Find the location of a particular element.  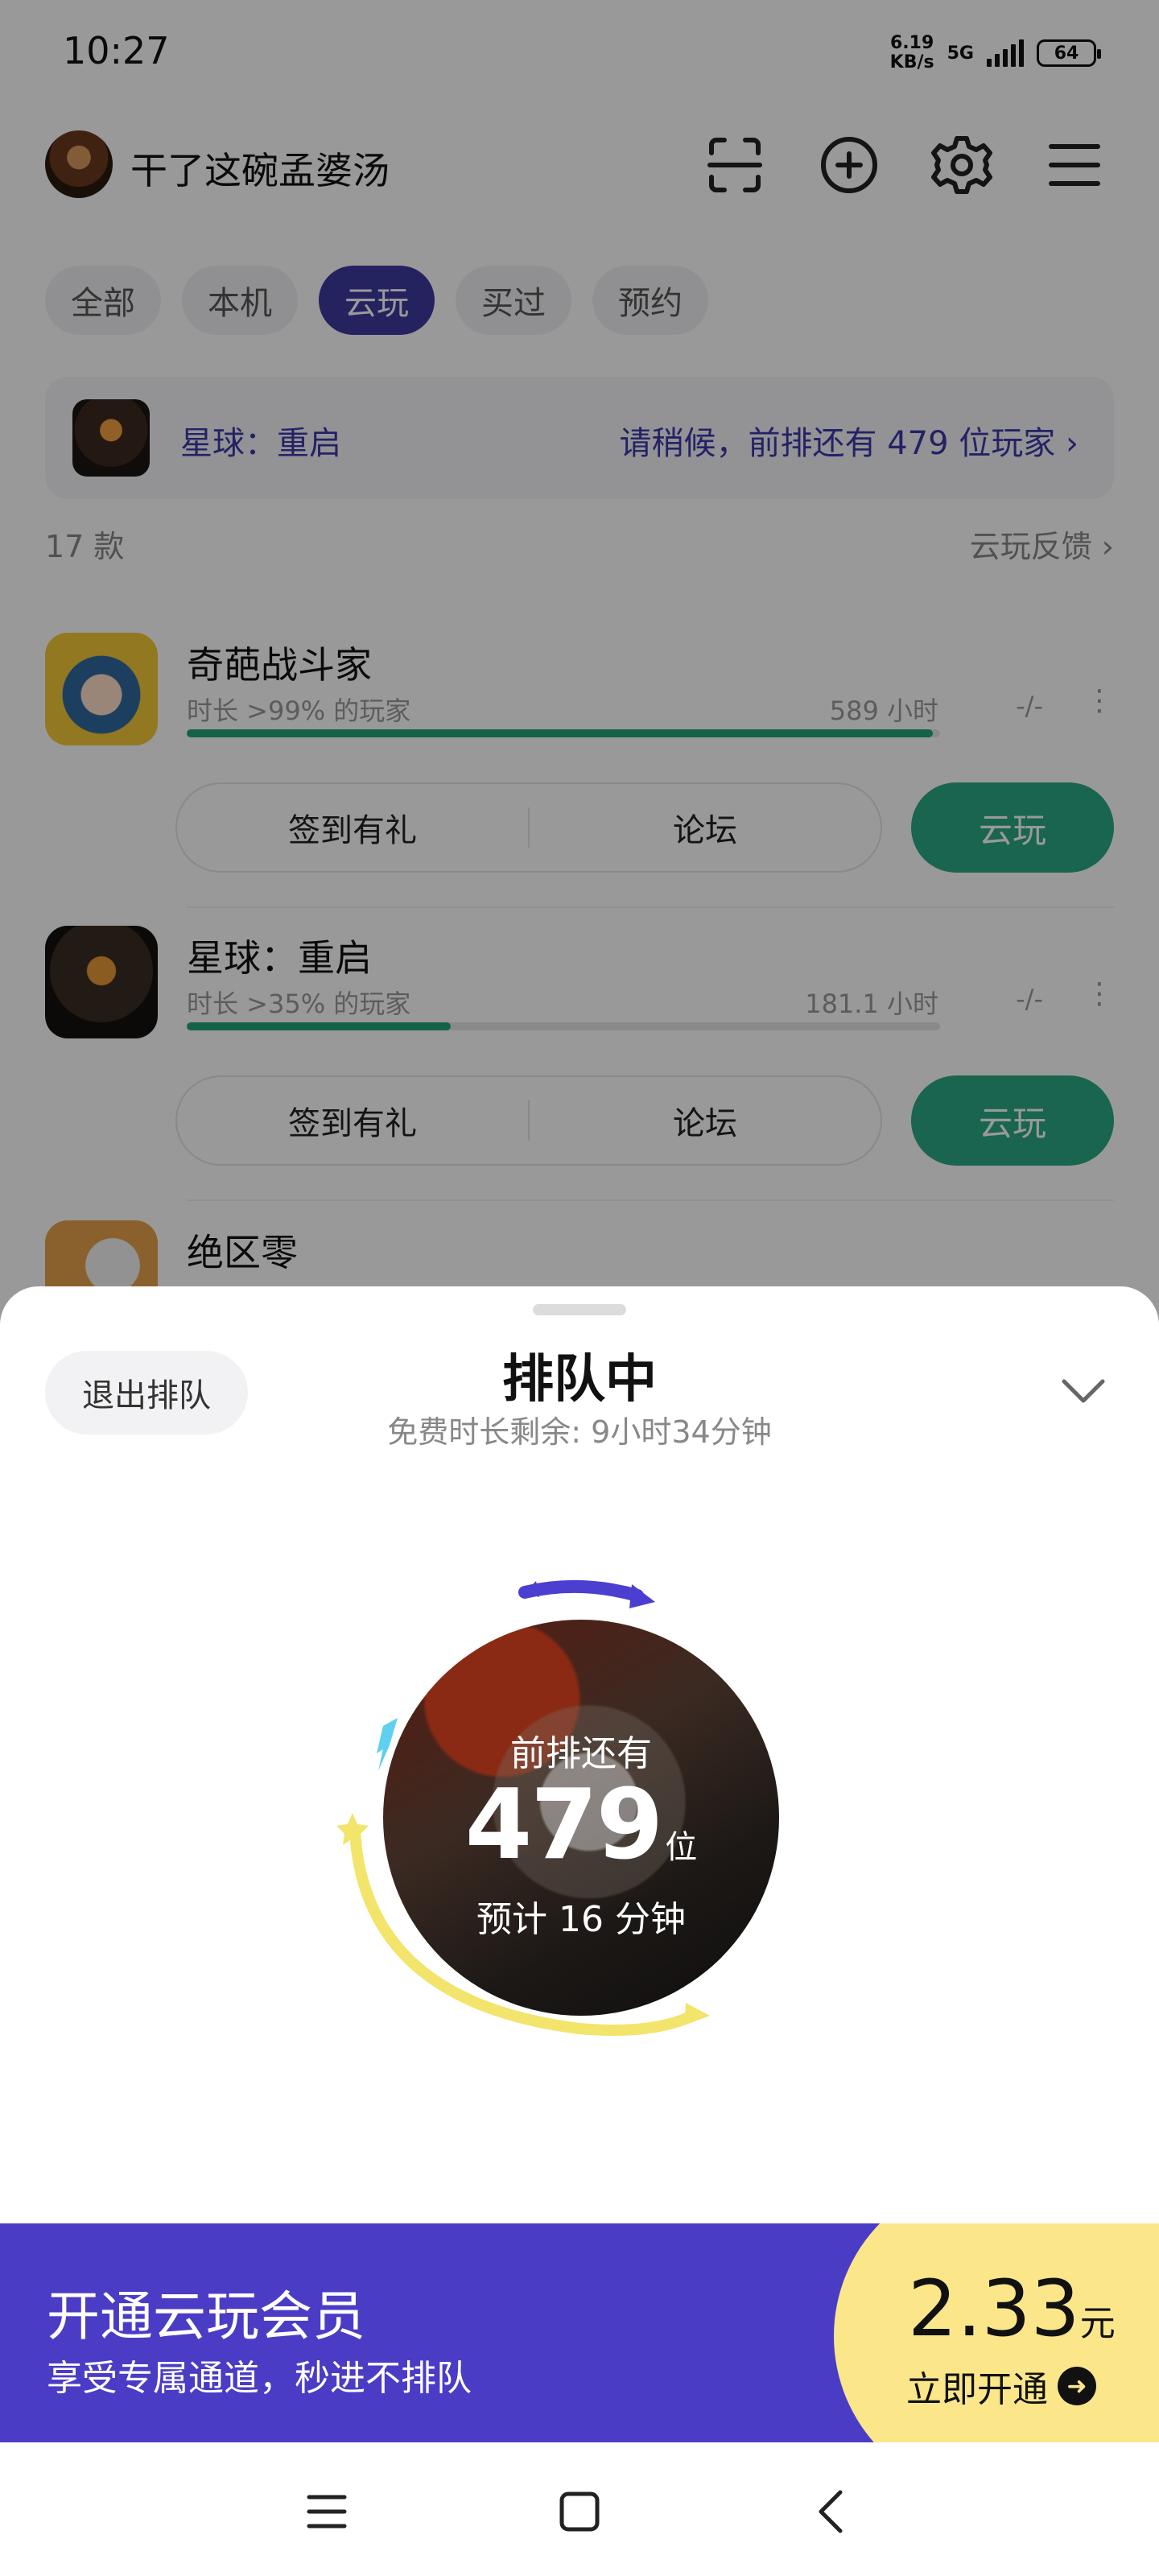

recent-apps-icon is located at coordinates (327, 2511).